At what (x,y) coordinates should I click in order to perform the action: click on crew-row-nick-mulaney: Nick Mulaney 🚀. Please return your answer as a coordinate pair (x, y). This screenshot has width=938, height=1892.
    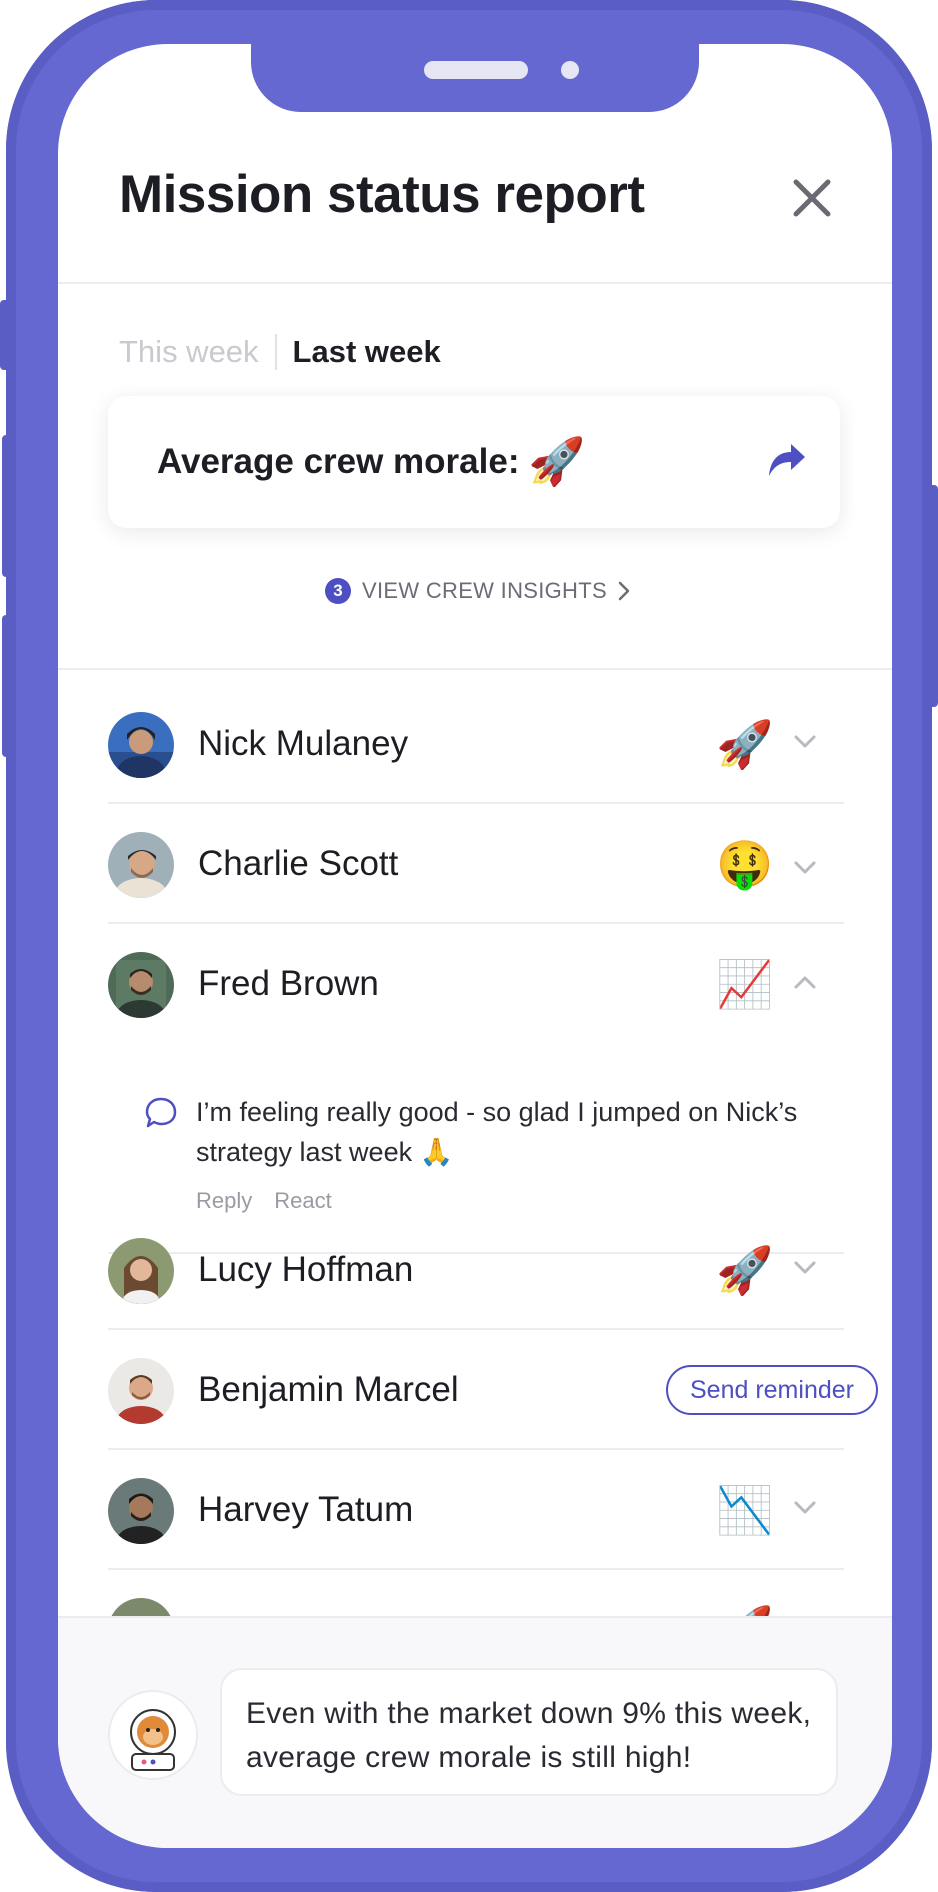
    Looking at the image, I should click on (476, 744).